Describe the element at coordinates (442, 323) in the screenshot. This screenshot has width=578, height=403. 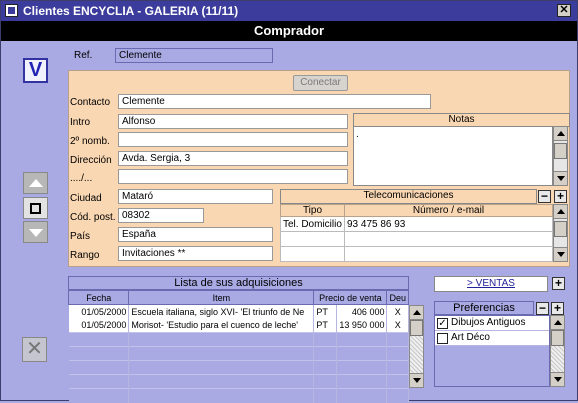
I see `checkbox-checked: ✓` at that location.